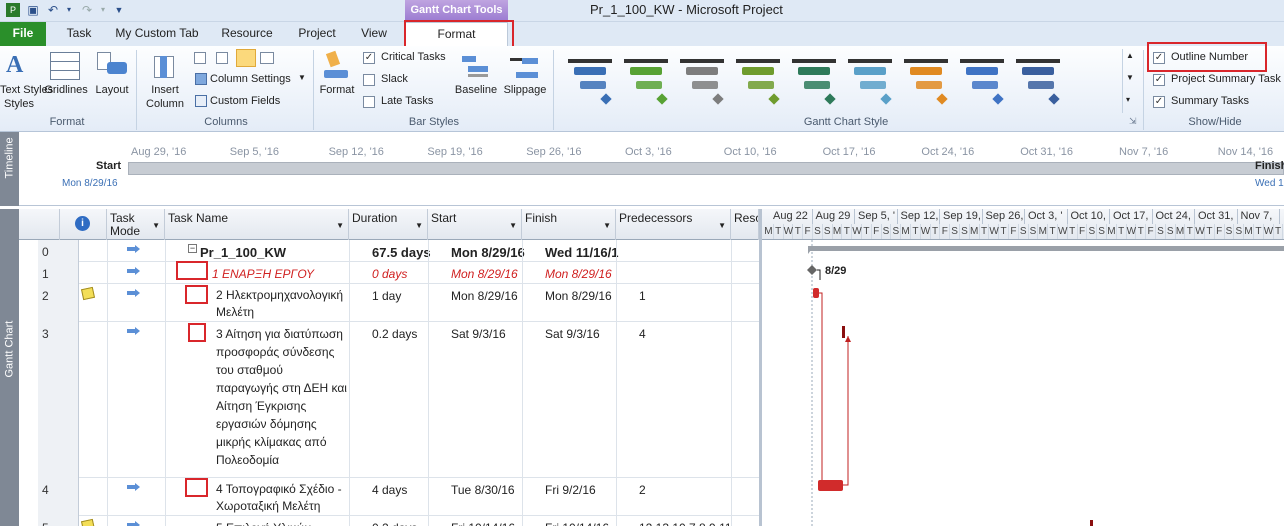 Image resolution: width=1284 pixels, height=526 pixels. What do you see at coordinates (19, 67) in the screenshot?
I see `text-styles-button: A` at bounding box center [19, 67].